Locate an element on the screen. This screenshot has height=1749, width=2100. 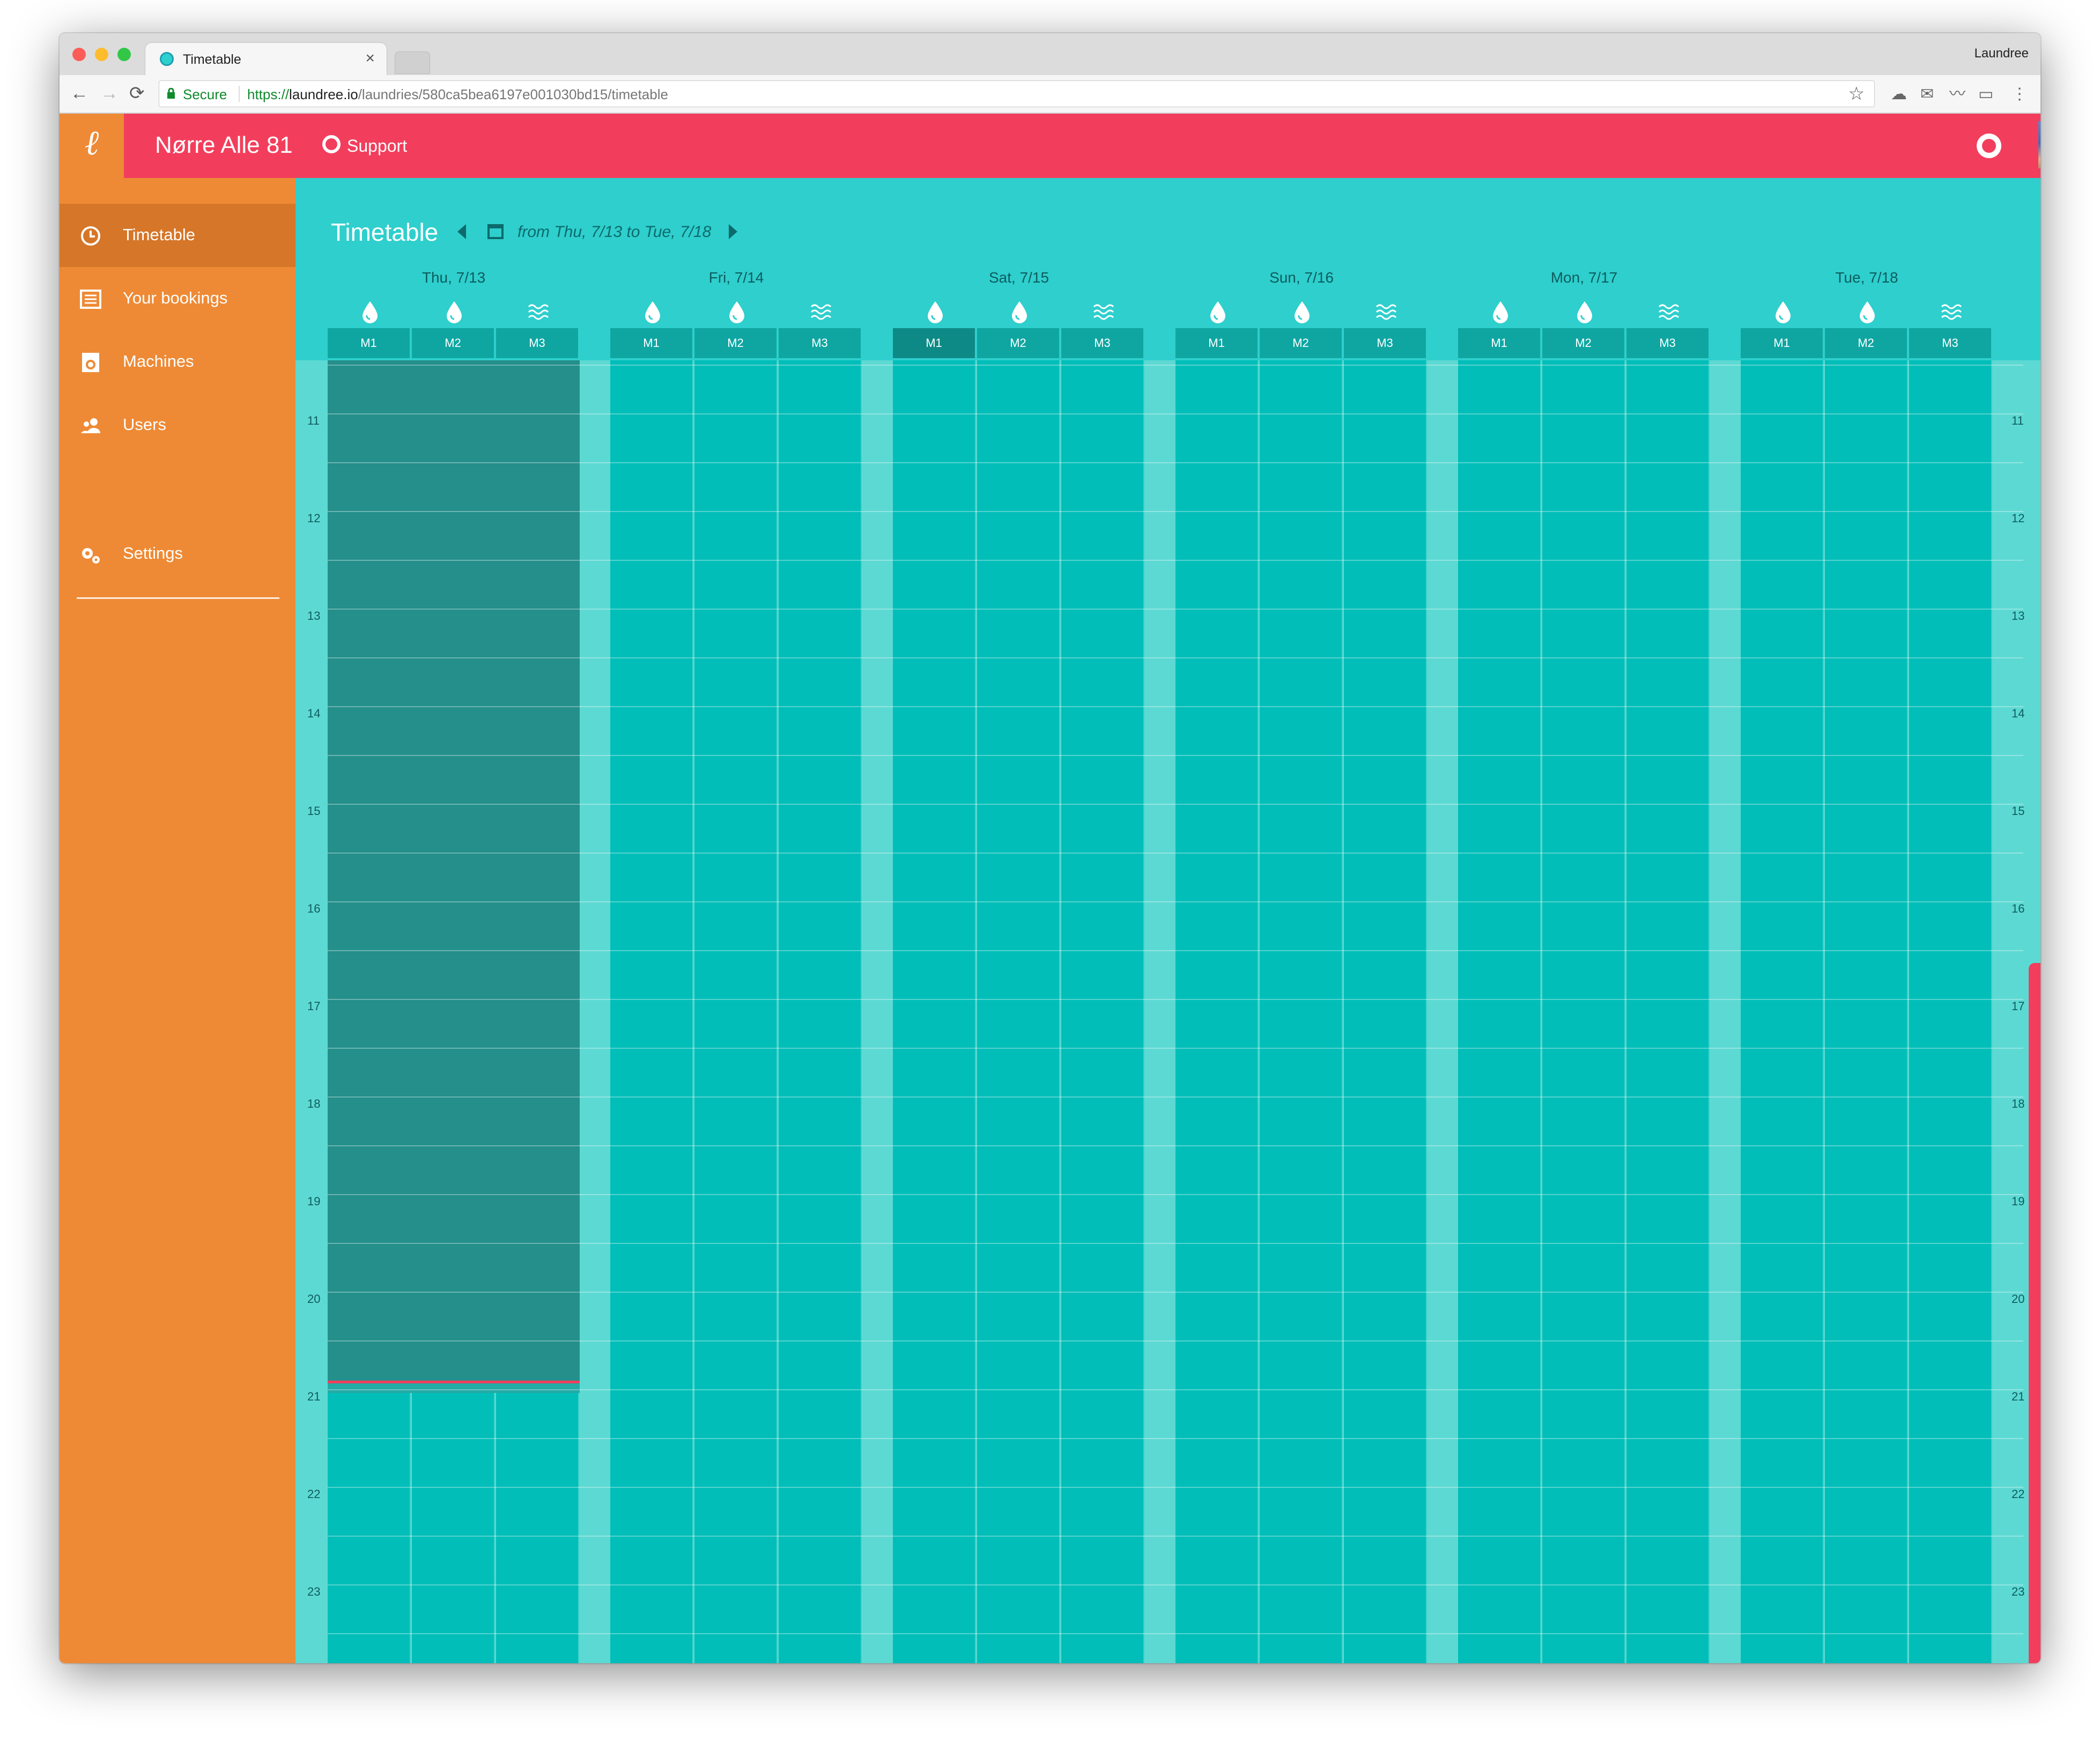
reload-button: ⟳ is located at coordinates (137, 93).